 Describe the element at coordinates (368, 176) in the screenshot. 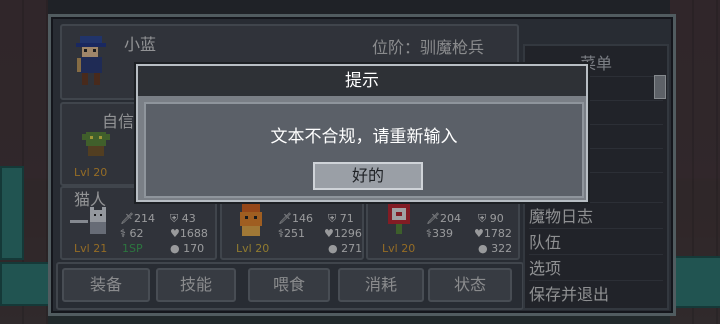

I see `ok-button: 好的` at that location.